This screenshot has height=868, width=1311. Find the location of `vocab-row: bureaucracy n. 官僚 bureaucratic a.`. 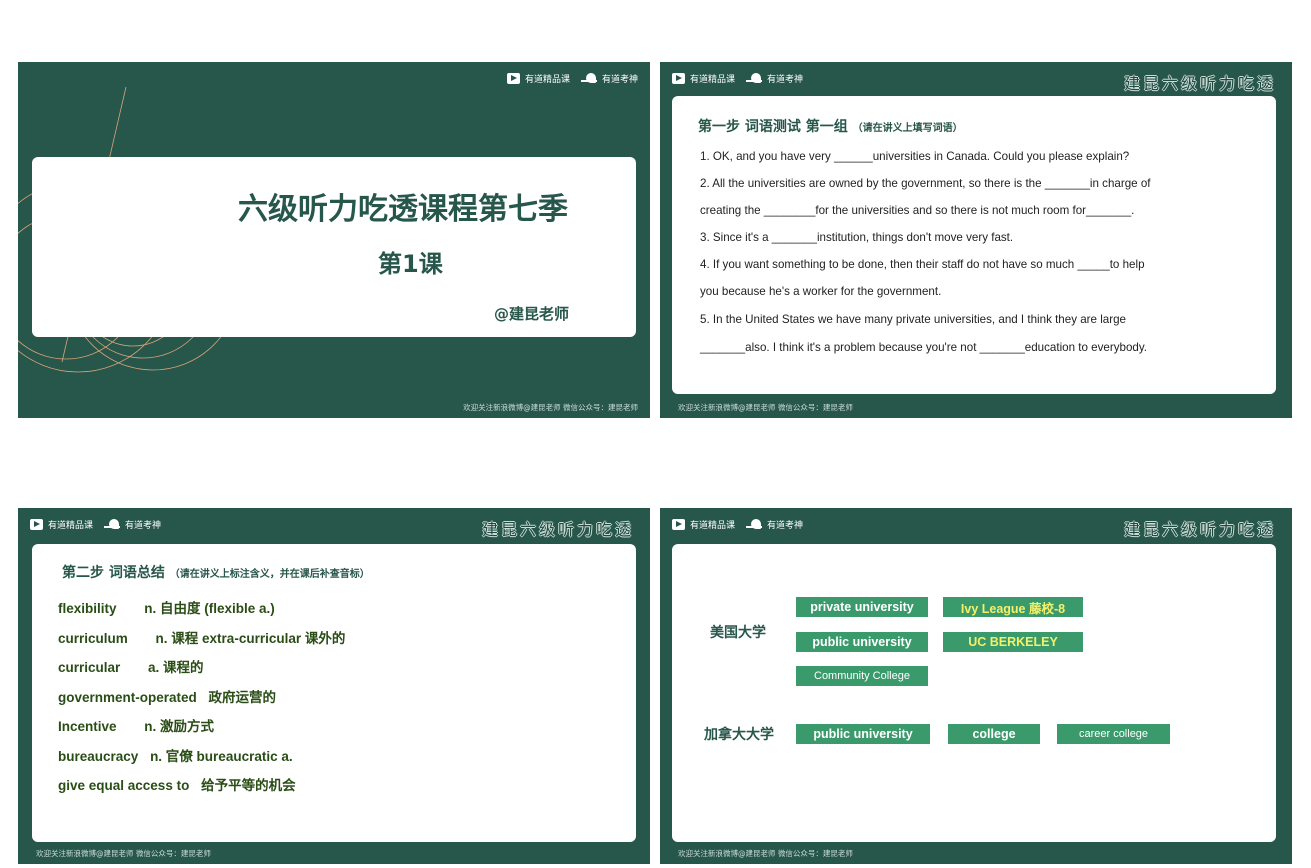

vocab-row: bureaucracy n. 官僚 bureaucratic a. is located at coordinates (179, 755).